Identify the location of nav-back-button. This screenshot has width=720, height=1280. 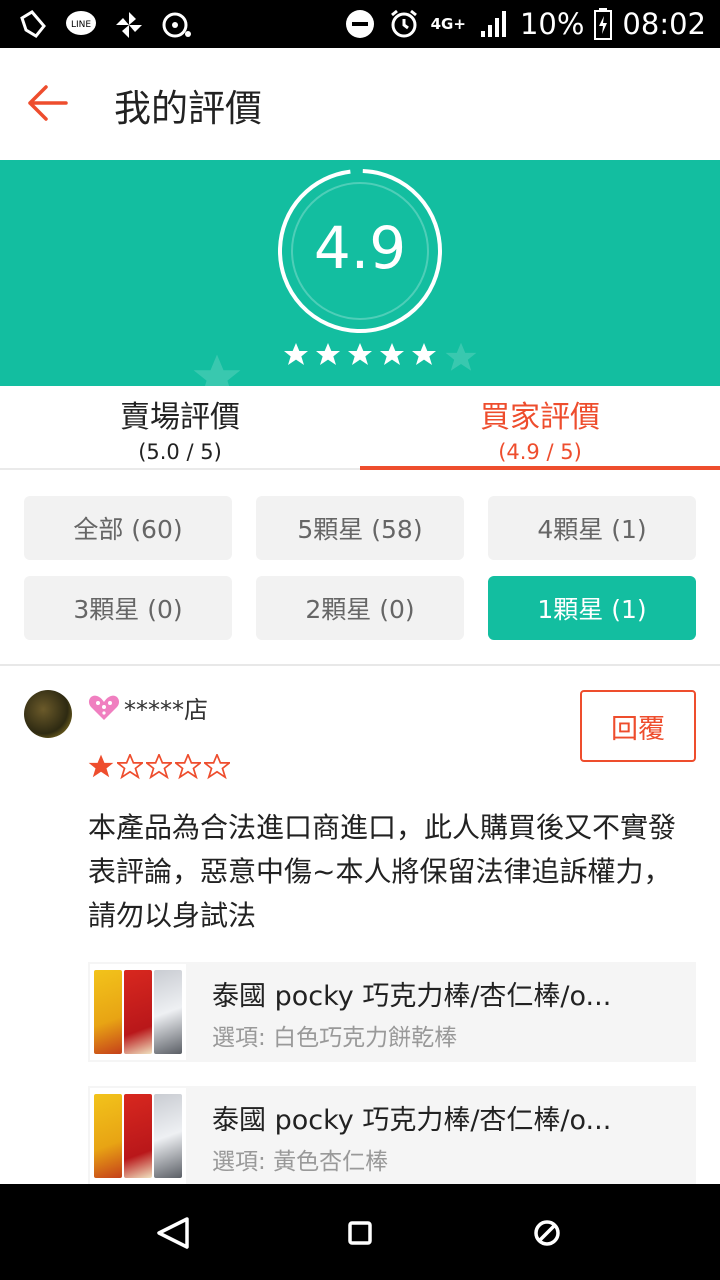
(173, 1233).